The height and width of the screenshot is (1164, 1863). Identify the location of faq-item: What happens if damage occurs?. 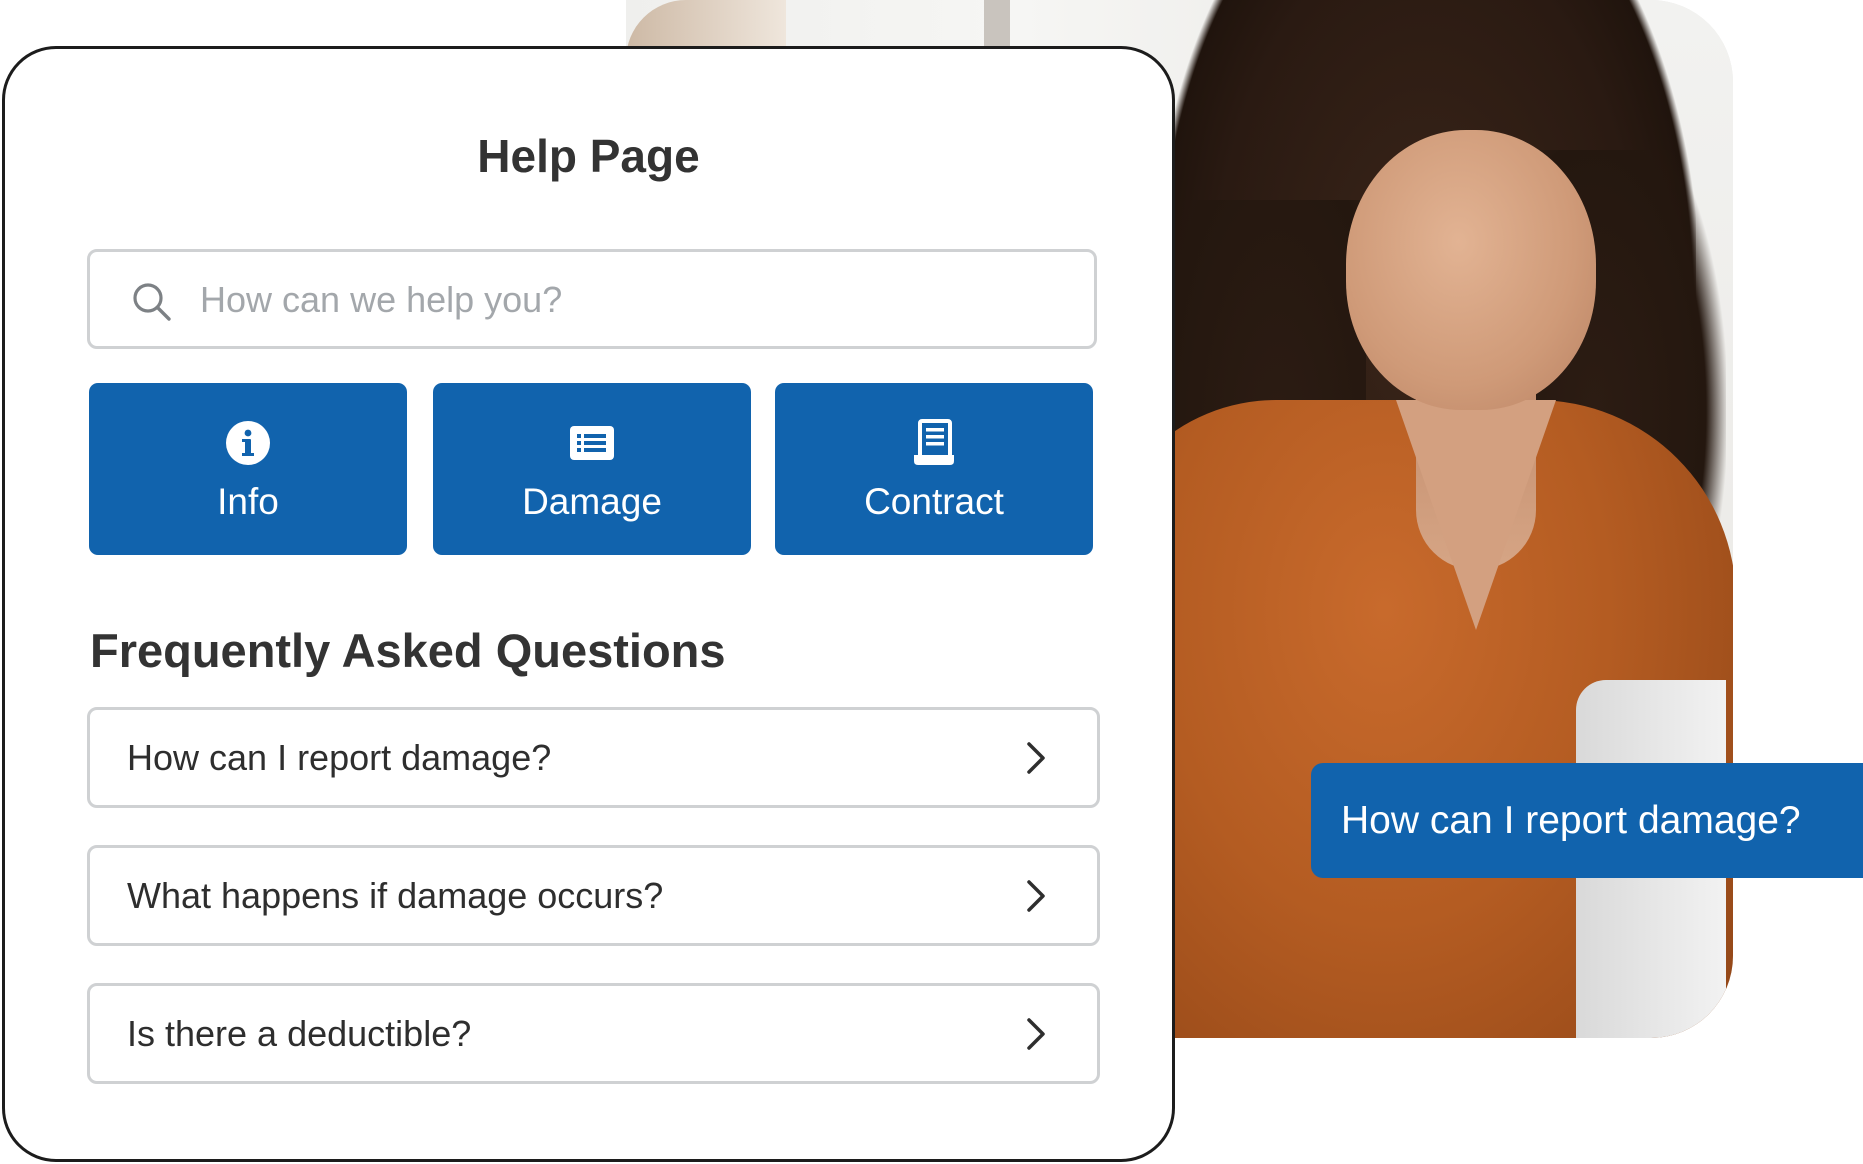
(593, 895).